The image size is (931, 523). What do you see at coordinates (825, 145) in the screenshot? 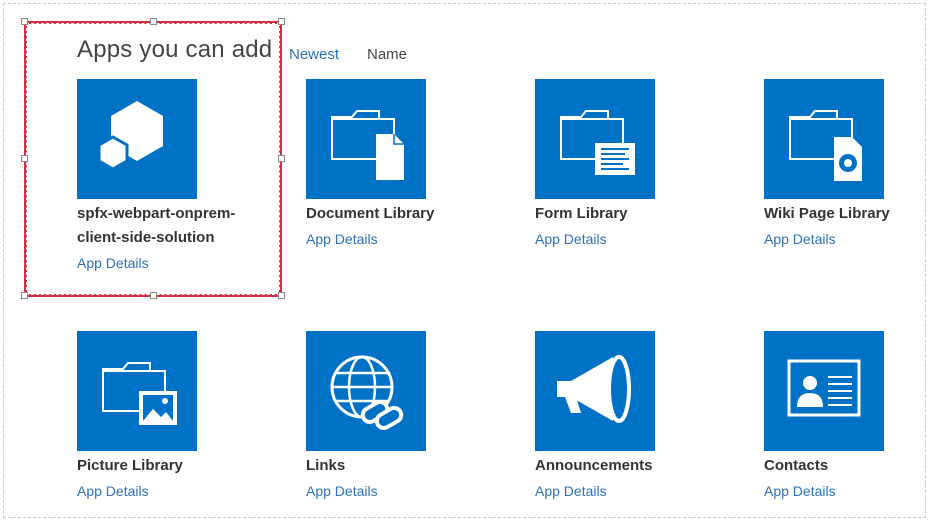
I see `wiki-page-library-icon` at bounding box center [825, 145].